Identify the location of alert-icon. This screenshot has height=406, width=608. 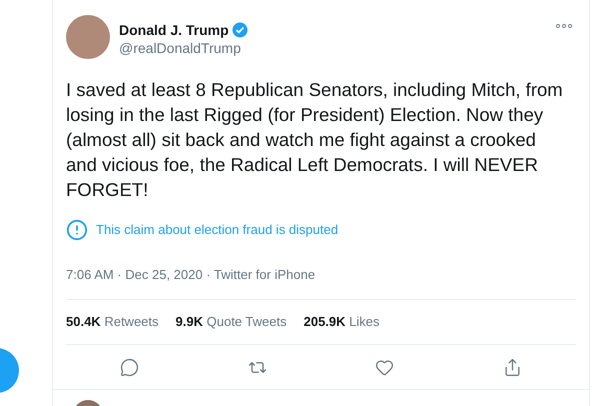
(77, 230).